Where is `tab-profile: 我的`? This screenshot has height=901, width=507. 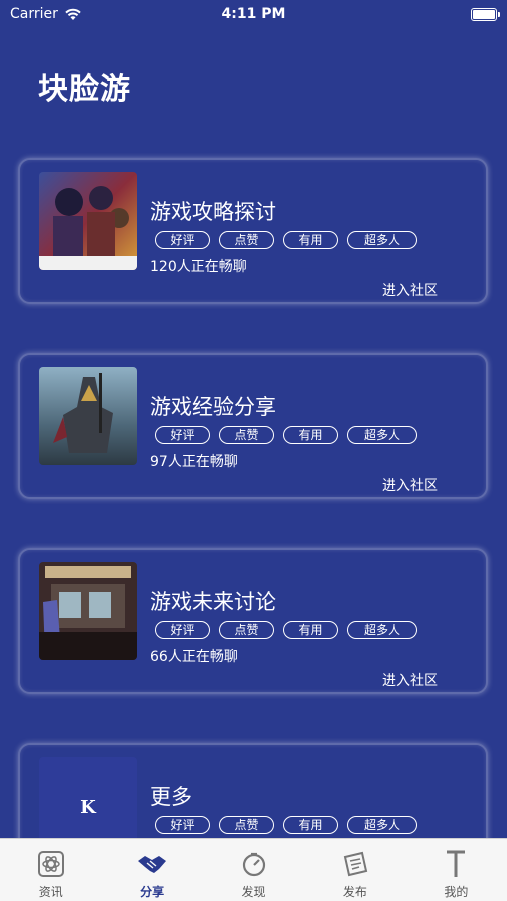
tab-profile: 我的 is located at coordinates (456, 870).